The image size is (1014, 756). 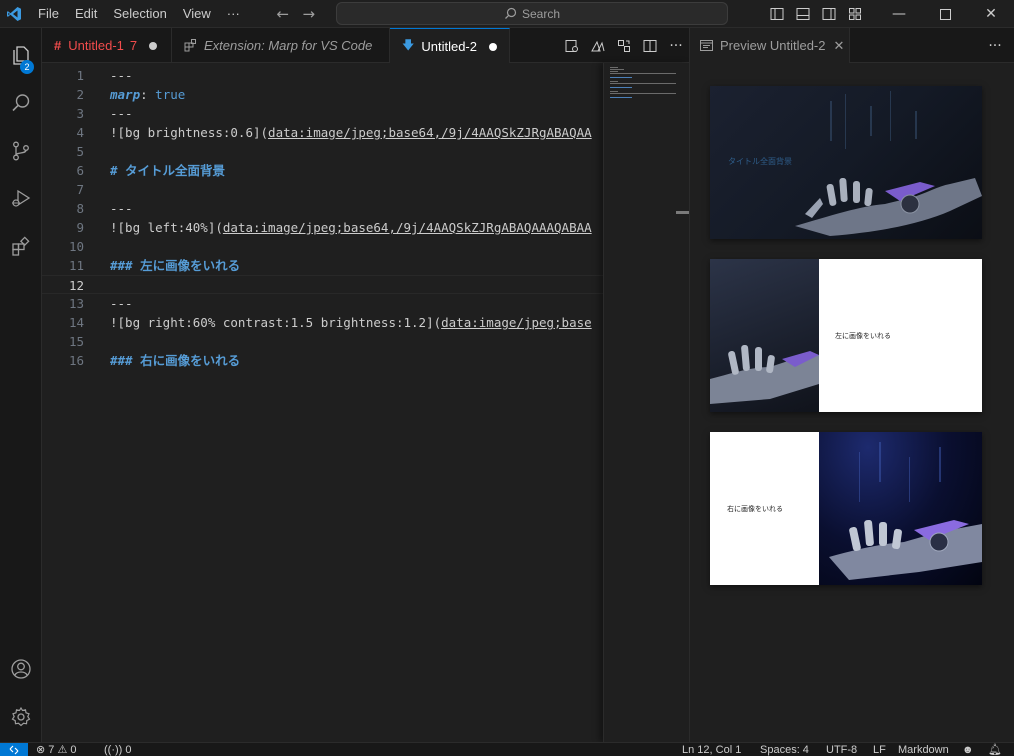 I want to click on line-number: 15, so click(x=76, y=341).